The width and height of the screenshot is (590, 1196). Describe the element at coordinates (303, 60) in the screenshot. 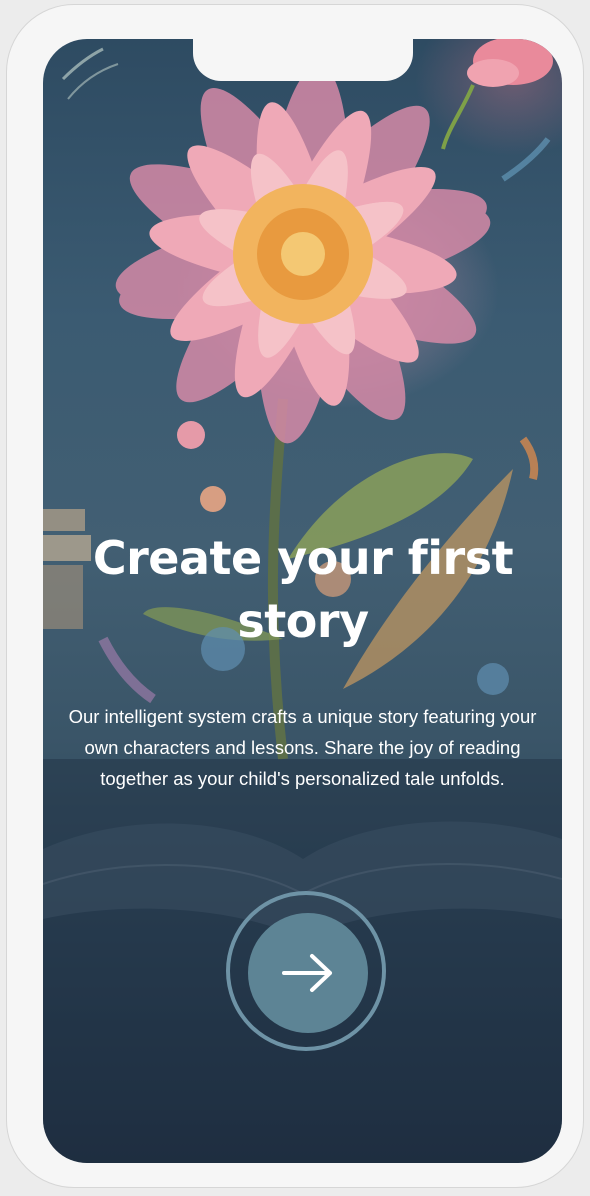

I see `phone-notch` at that location.